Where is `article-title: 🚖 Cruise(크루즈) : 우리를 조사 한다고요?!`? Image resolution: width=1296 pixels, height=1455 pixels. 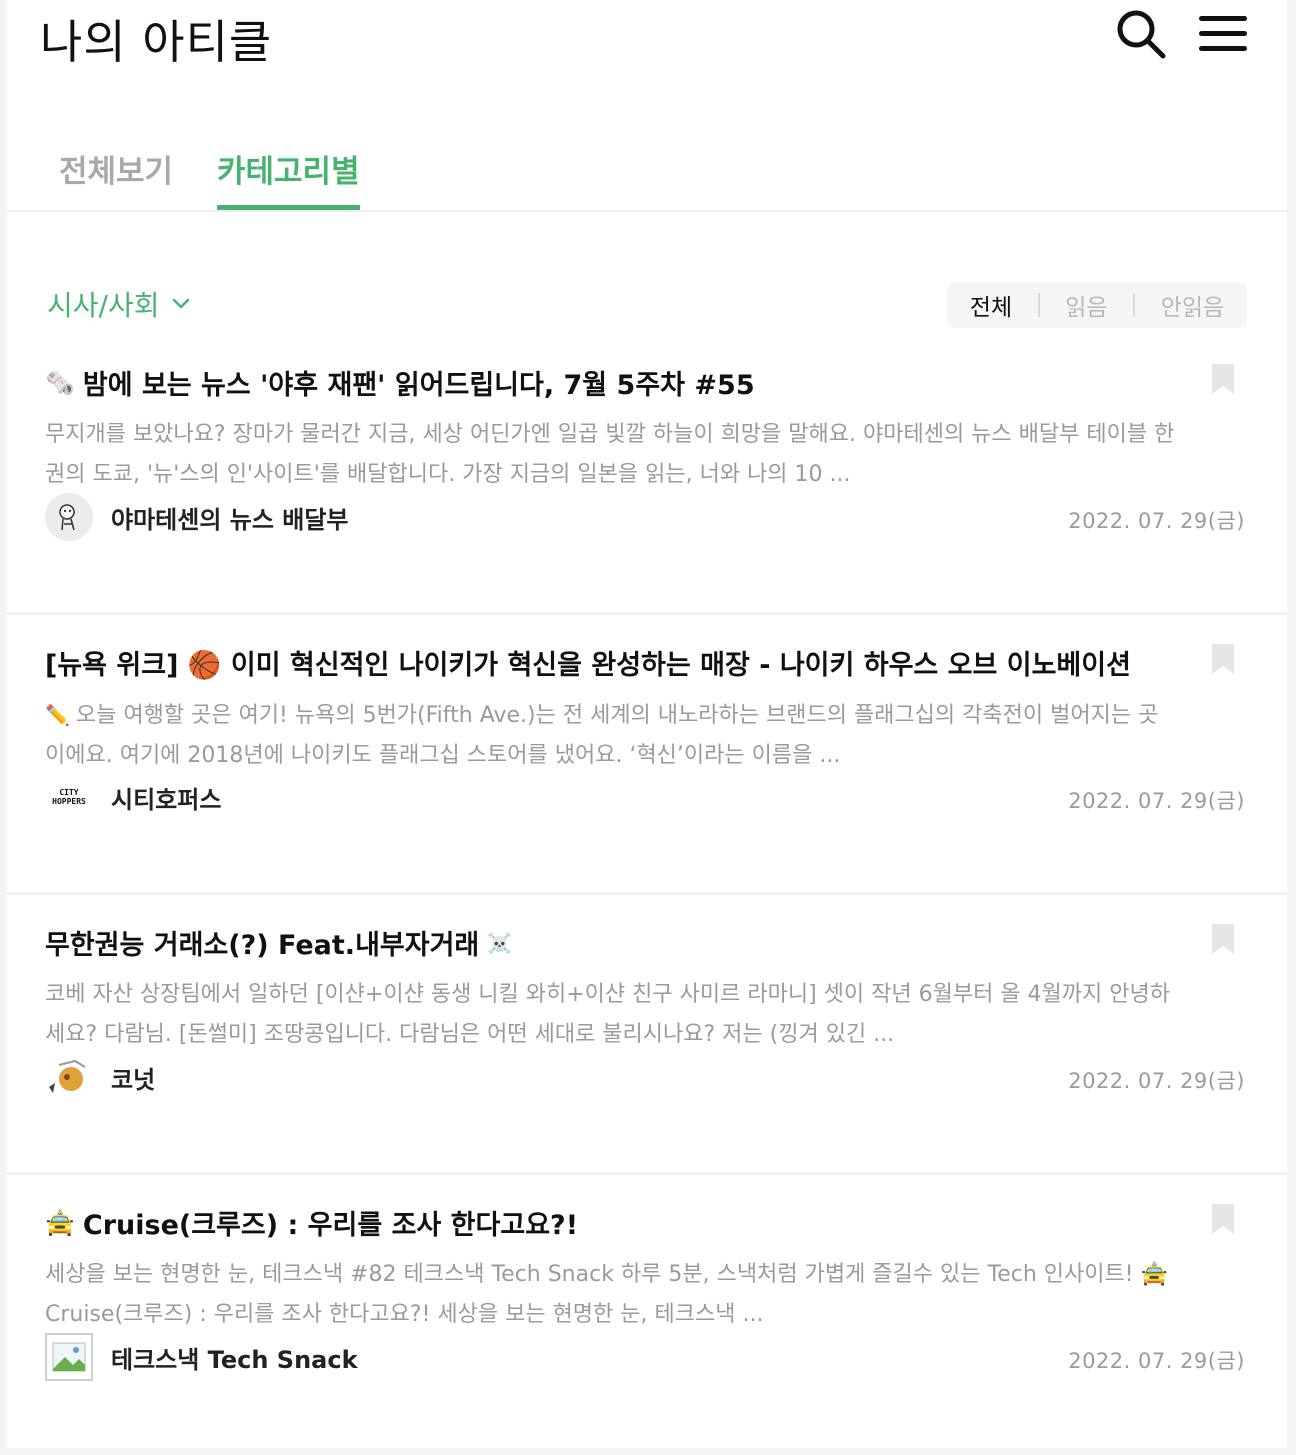 article-title: 🚖 Cruise(크루즈) : 우리를 조사 한다고요?! is located at coordinates (605, 1222).